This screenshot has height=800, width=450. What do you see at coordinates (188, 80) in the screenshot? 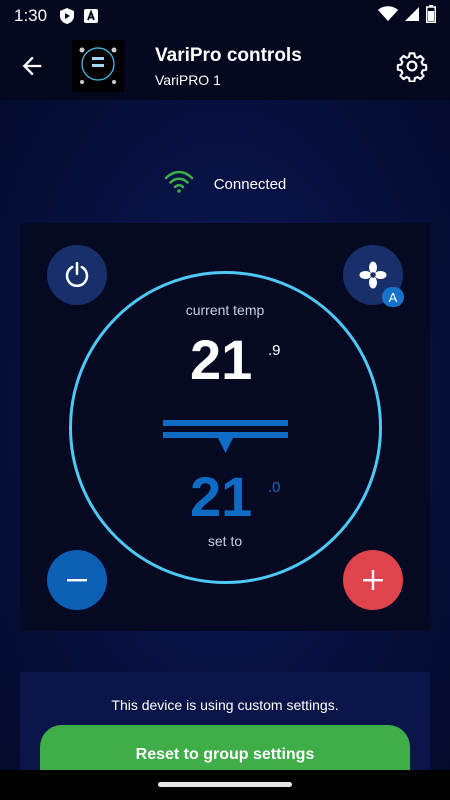
I see `device-name: VariPRO 1` at bounding box center [188, 80].